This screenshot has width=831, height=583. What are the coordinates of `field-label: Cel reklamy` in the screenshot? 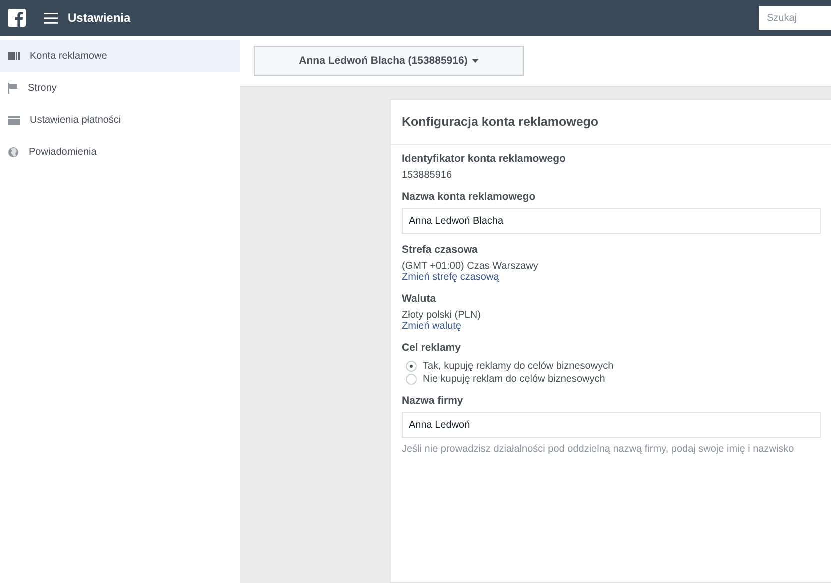 It's located at (432, 348).